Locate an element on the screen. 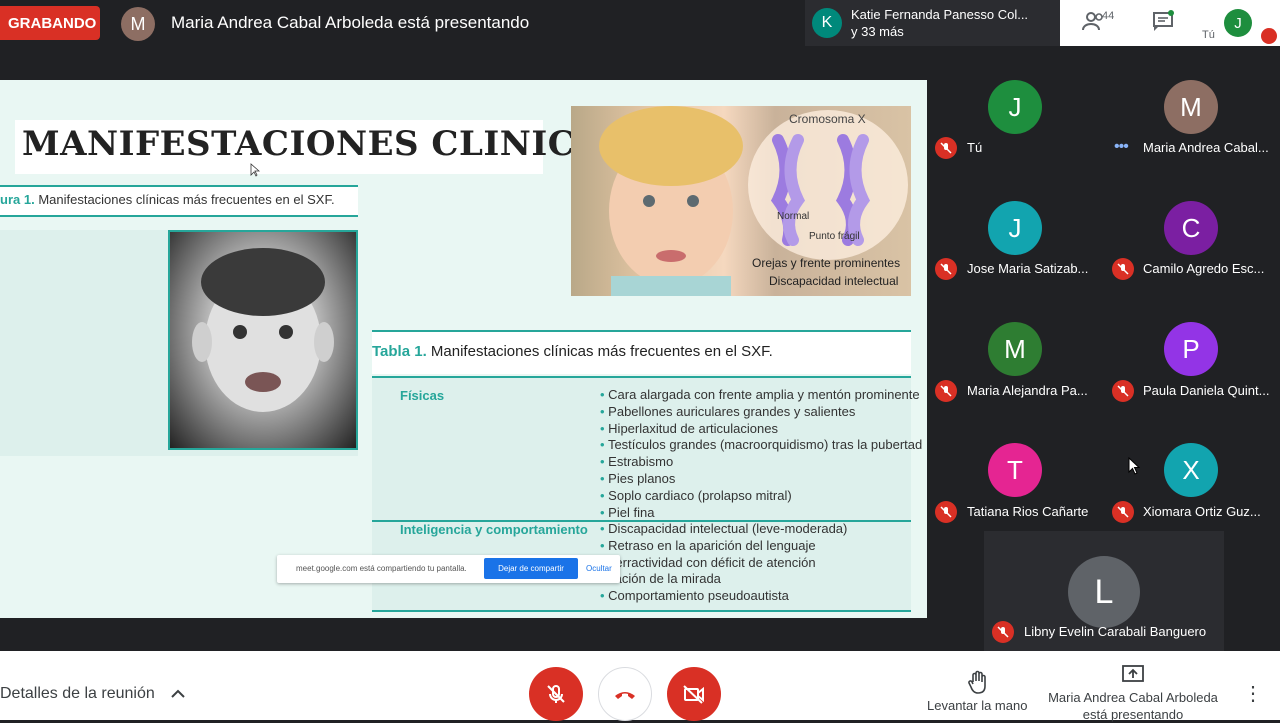 The width and height of the screenshot is (1280, 723). photo-caption-2: Discapacidad intelectual is located at coordinates (834, 281).